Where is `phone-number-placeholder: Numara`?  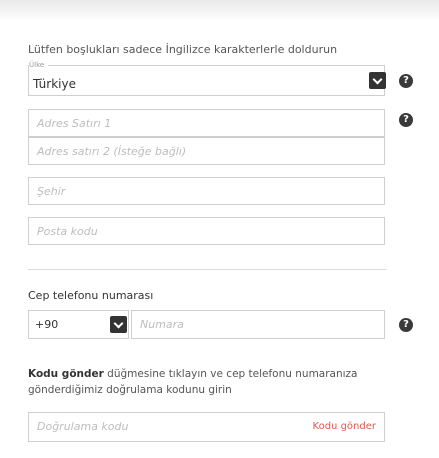 phone-number-placeholder: Numara is located at coordinates (162, 324).